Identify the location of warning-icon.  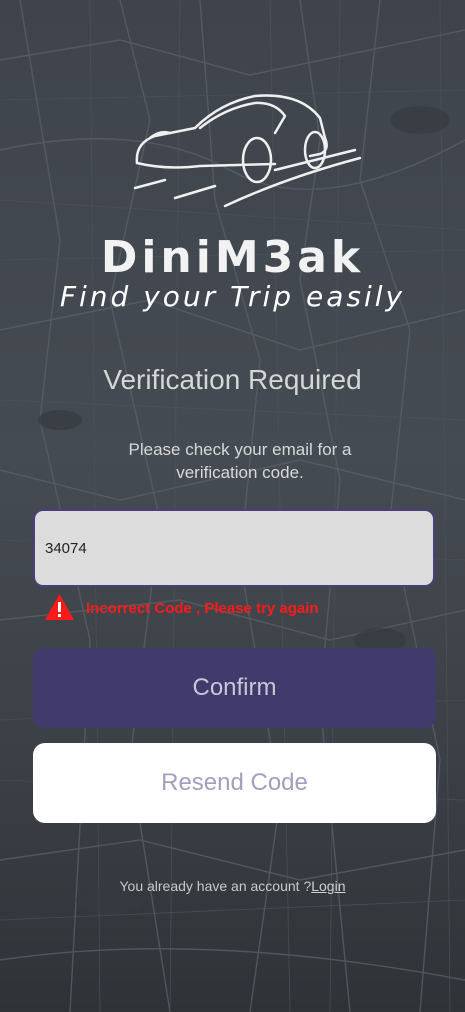
(59, 607).